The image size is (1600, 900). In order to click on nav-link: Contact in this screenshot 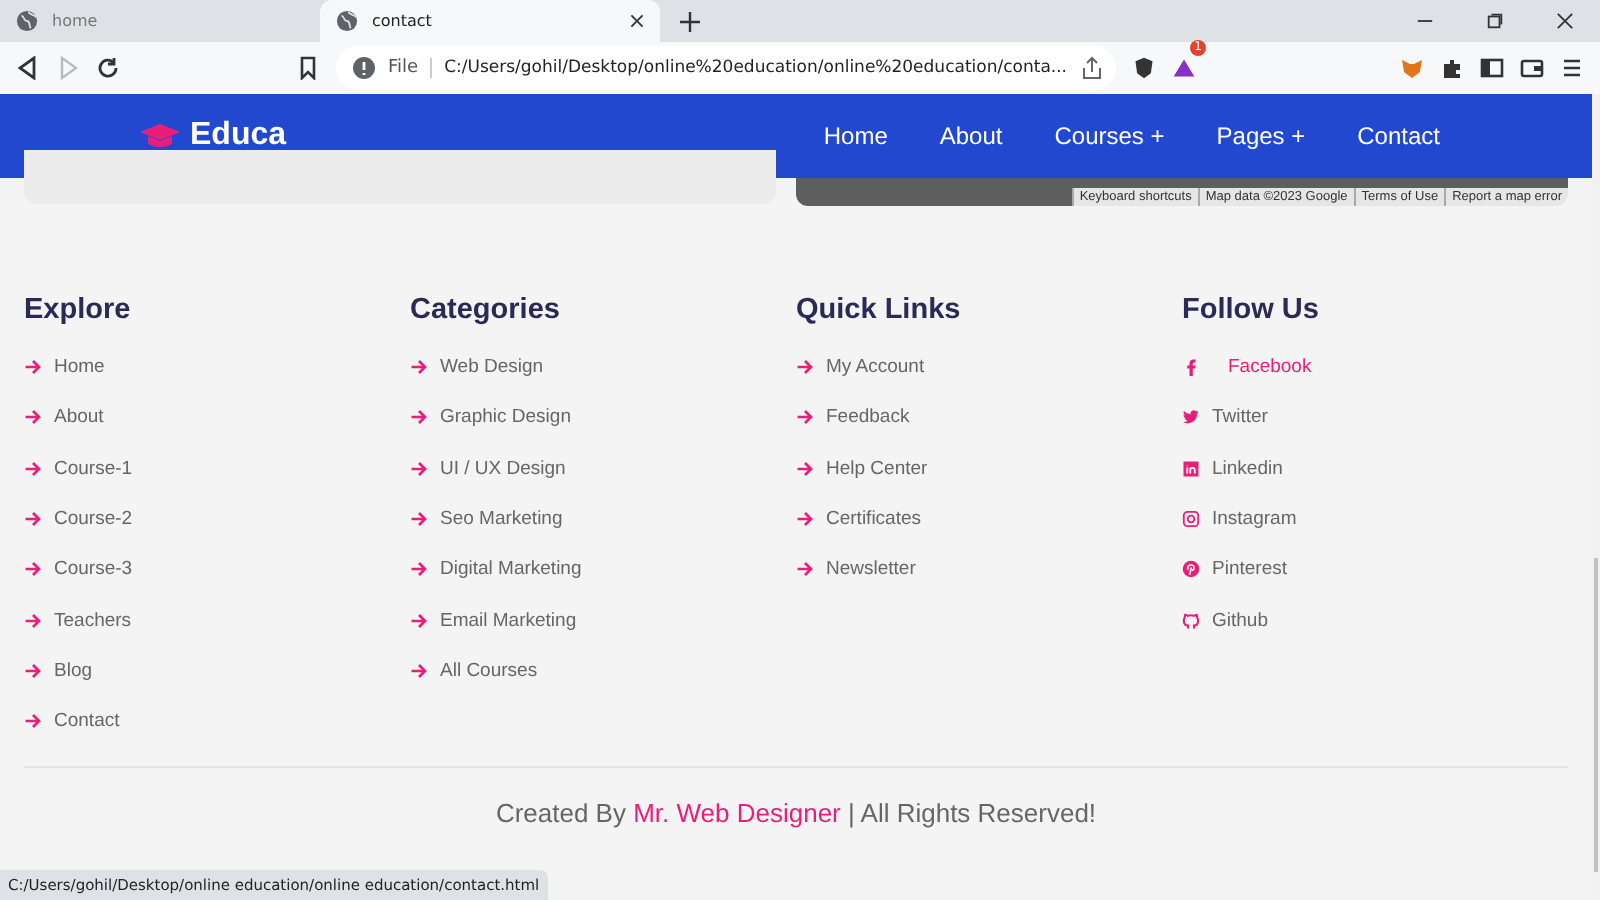, I will do `click(1398, 136)`.